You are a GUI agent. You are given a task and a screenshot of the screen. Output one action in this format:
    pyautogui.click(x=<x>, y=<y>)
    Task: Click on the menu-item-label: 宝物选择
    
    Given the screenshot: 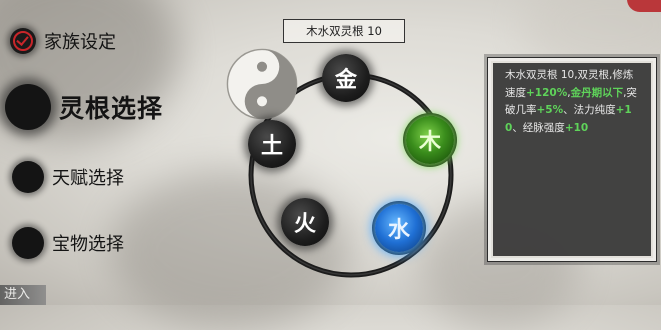 What is the action you would take?
    pyautogui.click(x=88, y=244)
    